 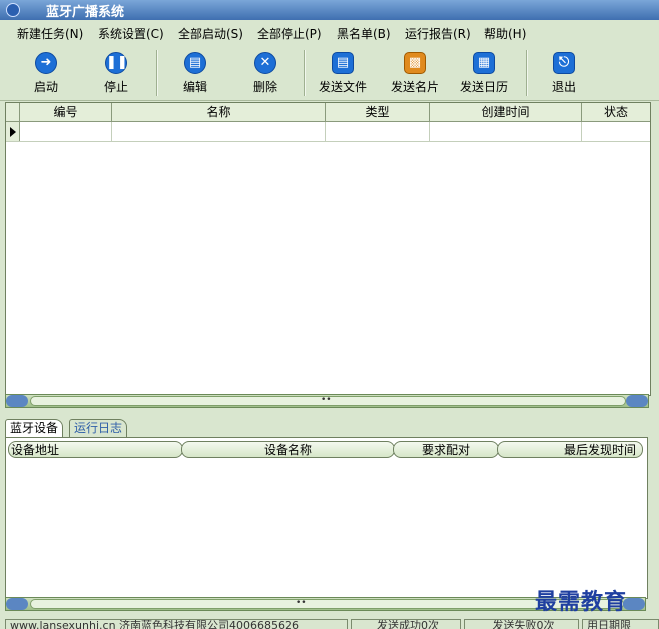 What do you see at coordinates (13, 112) in the screenshot?
I see `row-header-corner` at bounding box center [13, 112].